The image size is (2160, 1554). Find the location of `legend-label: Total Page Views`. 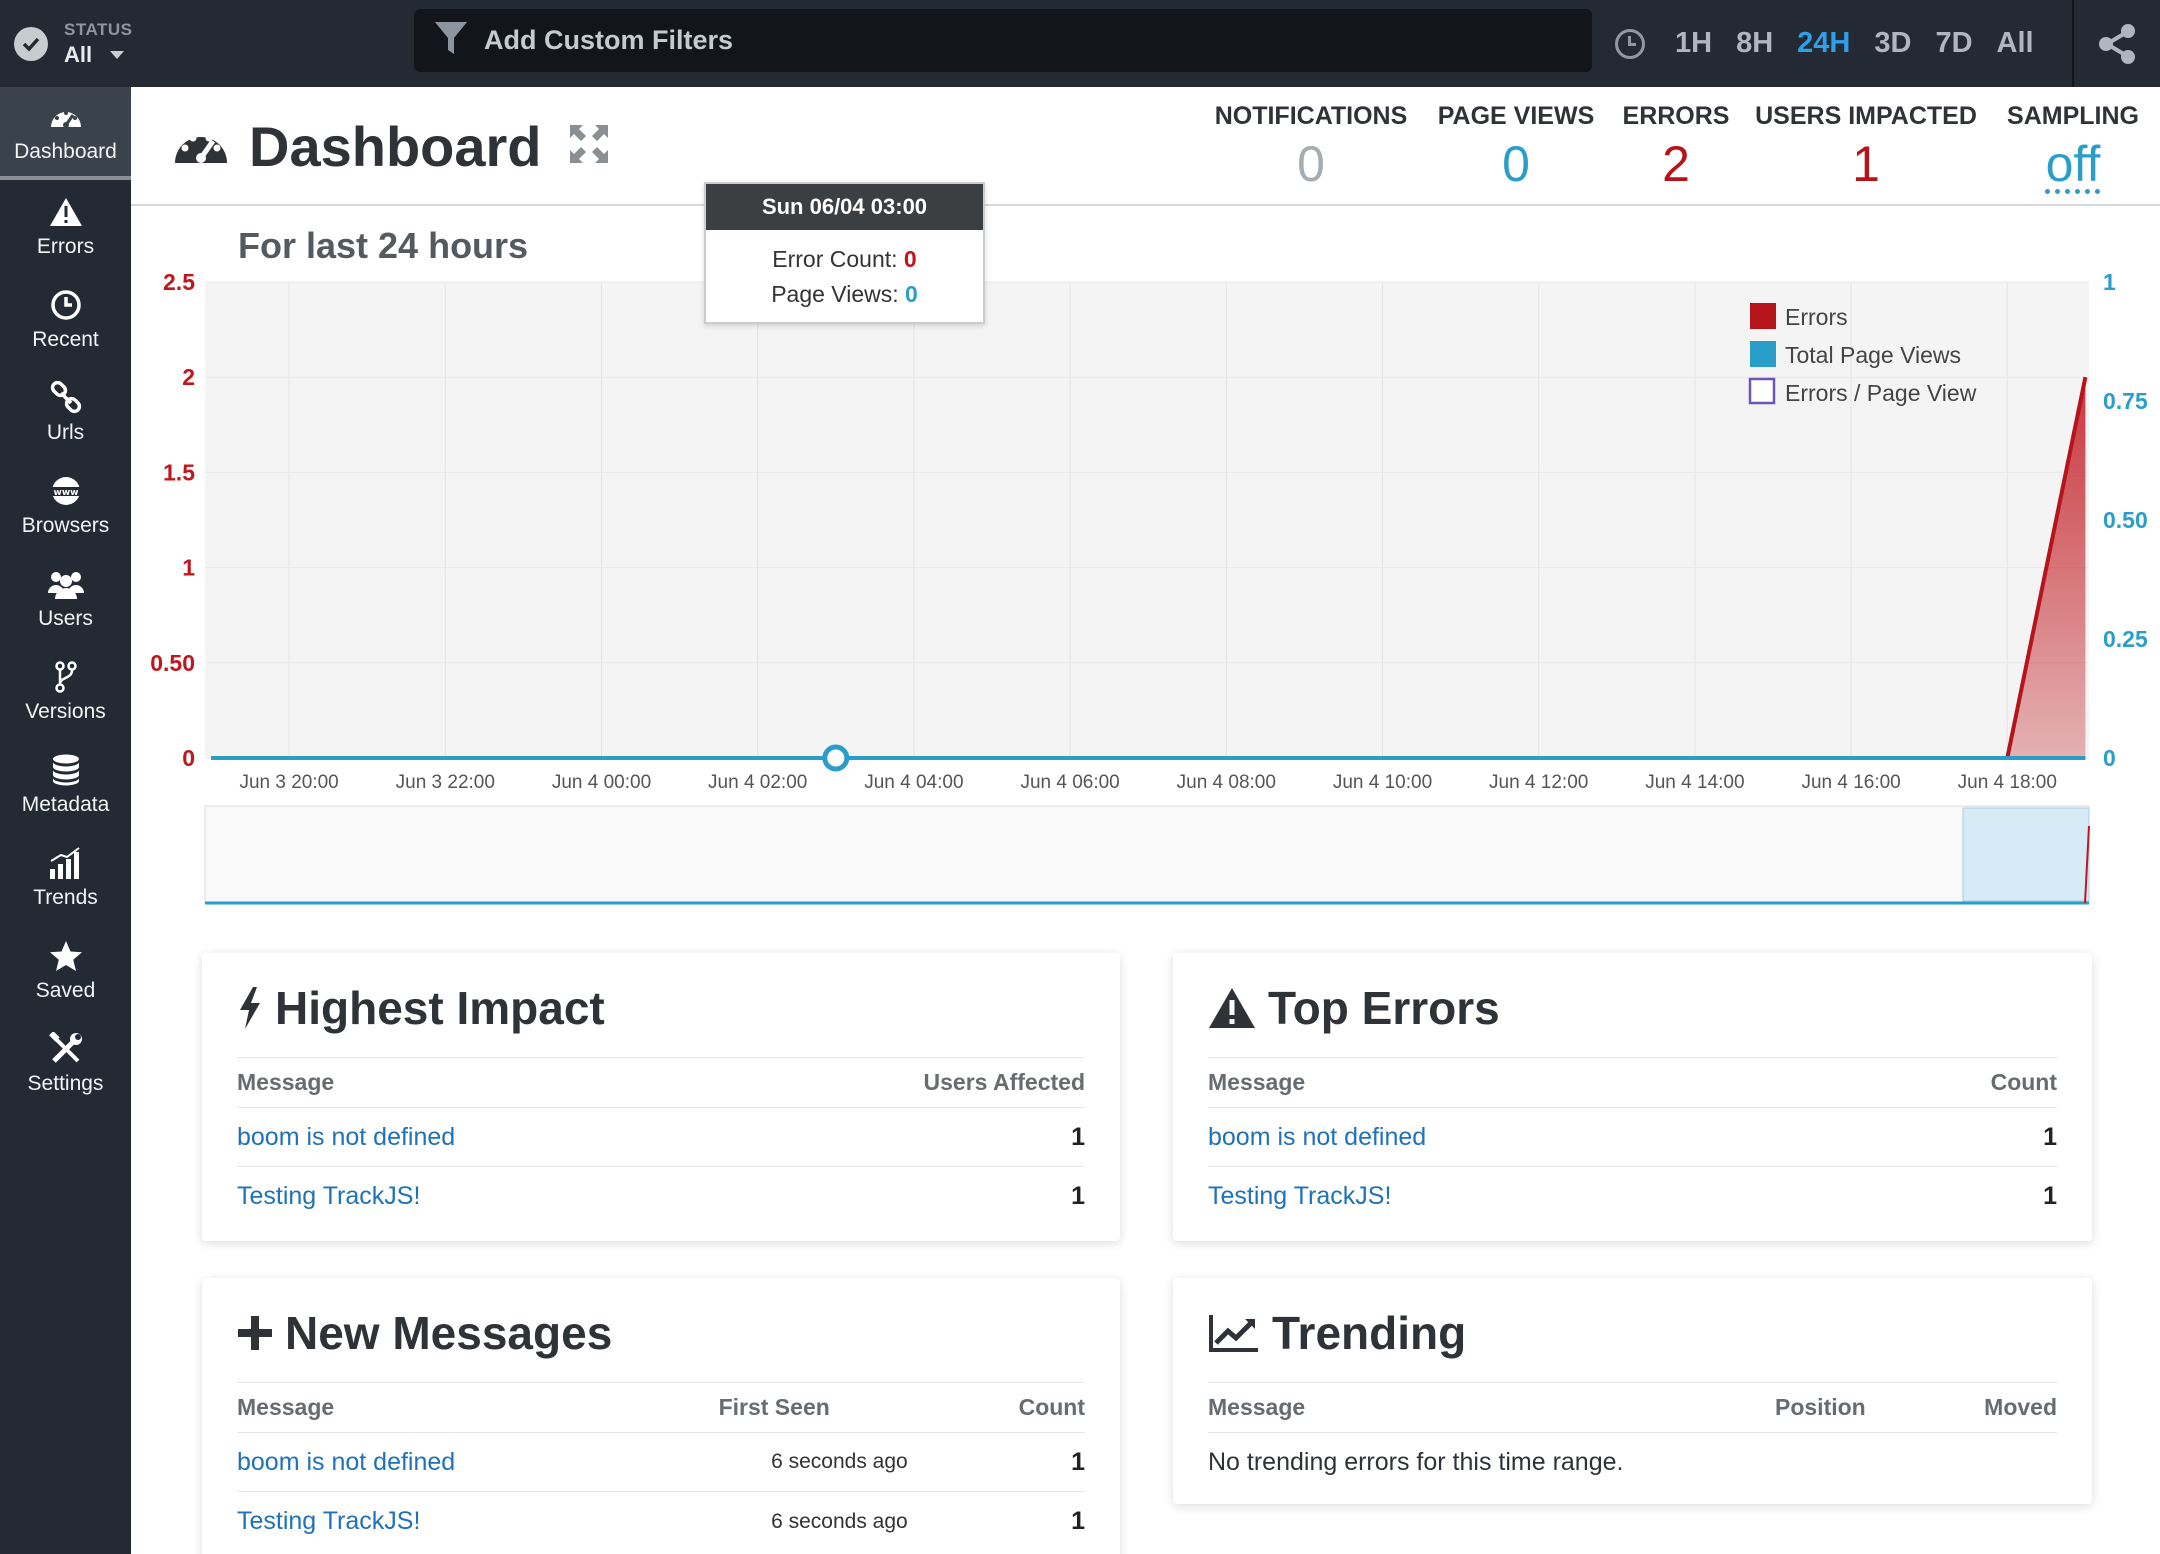

legend-label: Total Page Views is located at coordinates (1873, 355).